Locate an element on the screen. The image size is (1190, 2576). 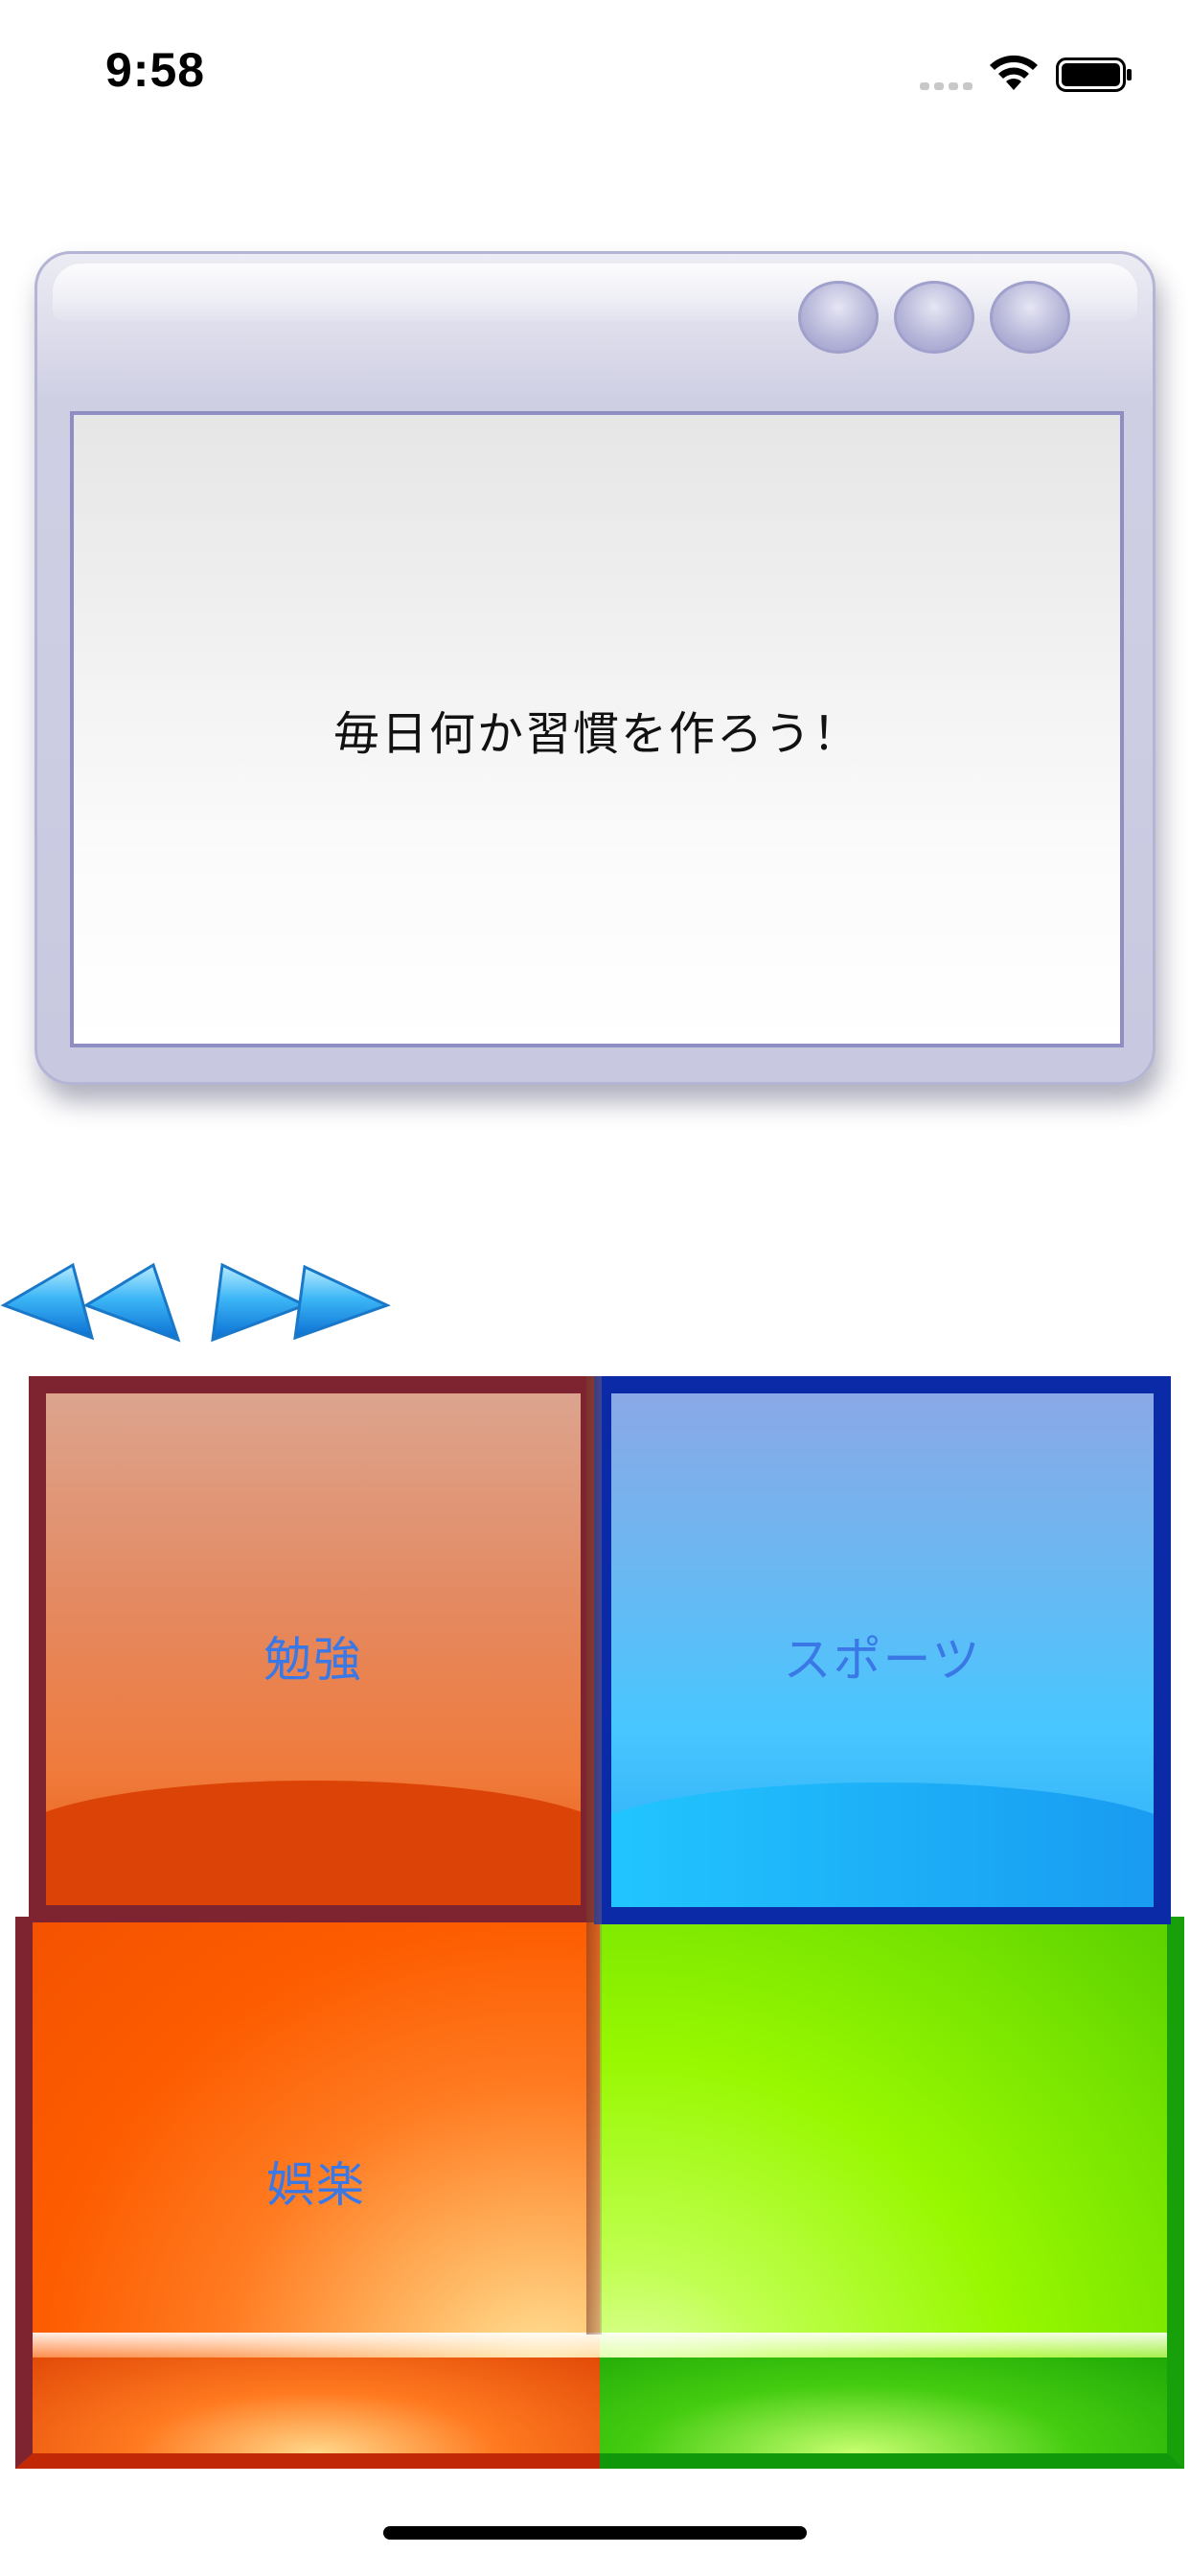
cellular-signal-icon is located at coordinates (947, 86).